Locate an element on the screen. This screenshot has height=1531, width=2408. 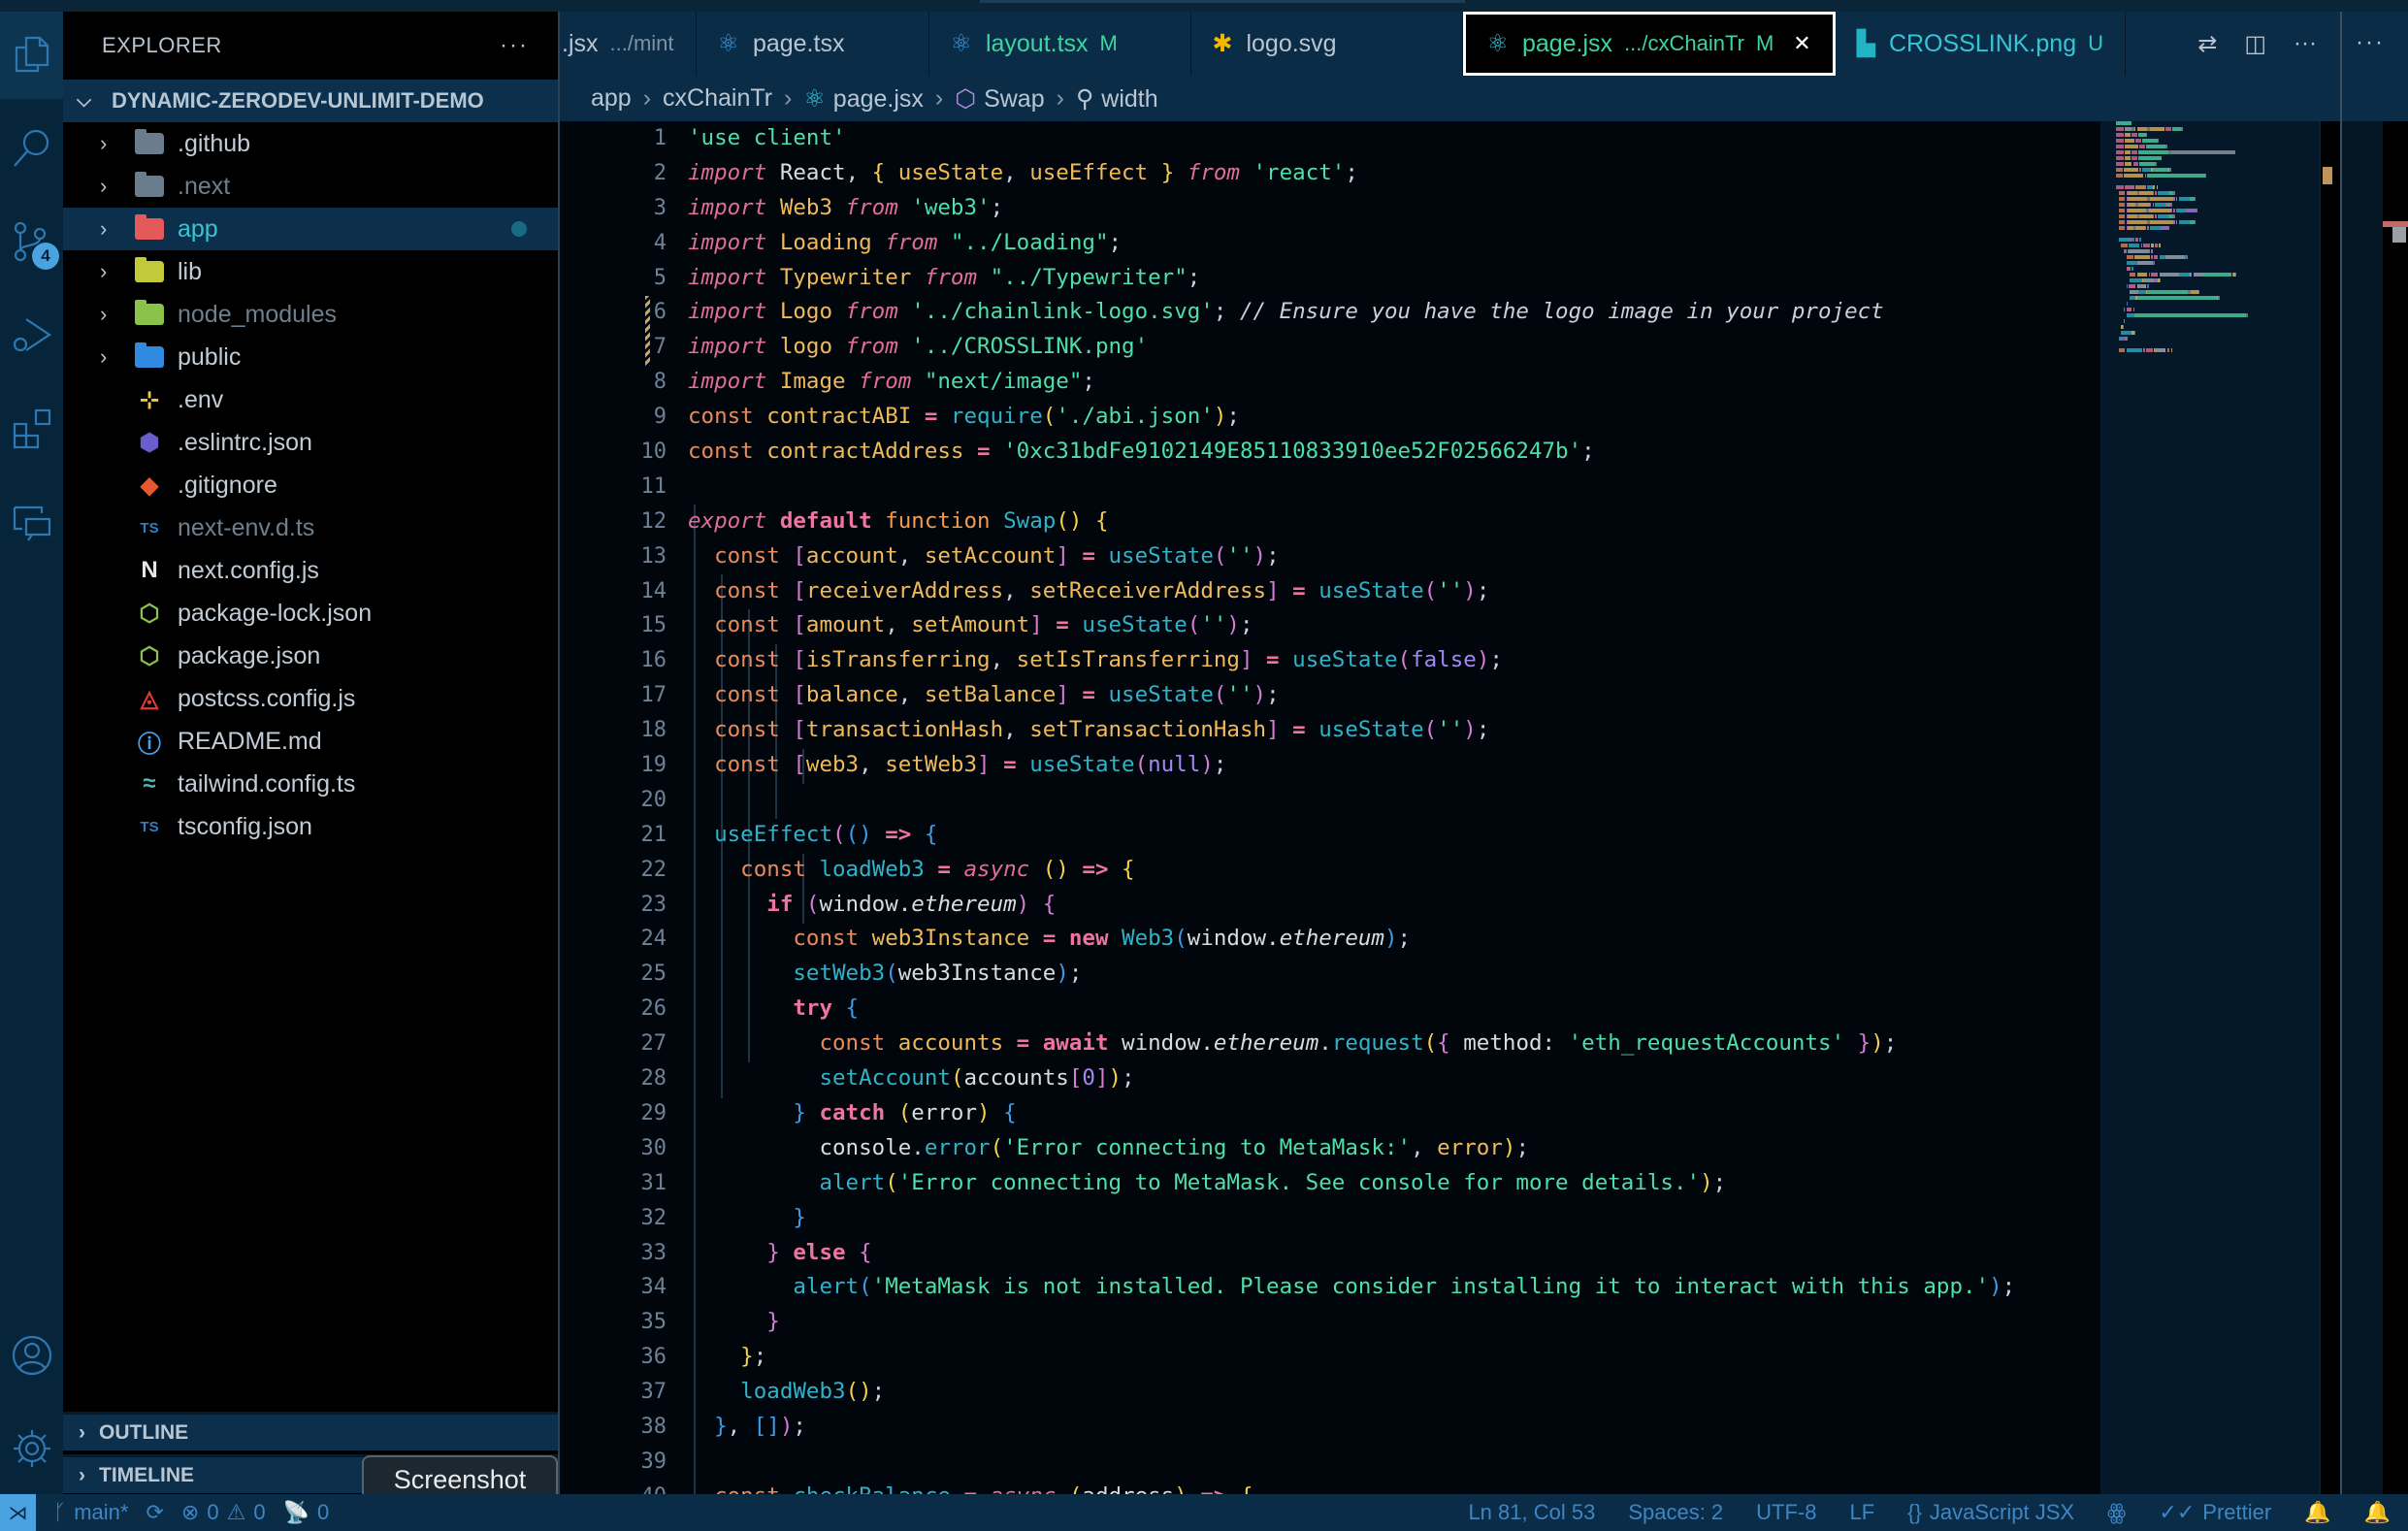
breadcrumb-item: ⚲ width is located at coordinates (1117, 99).